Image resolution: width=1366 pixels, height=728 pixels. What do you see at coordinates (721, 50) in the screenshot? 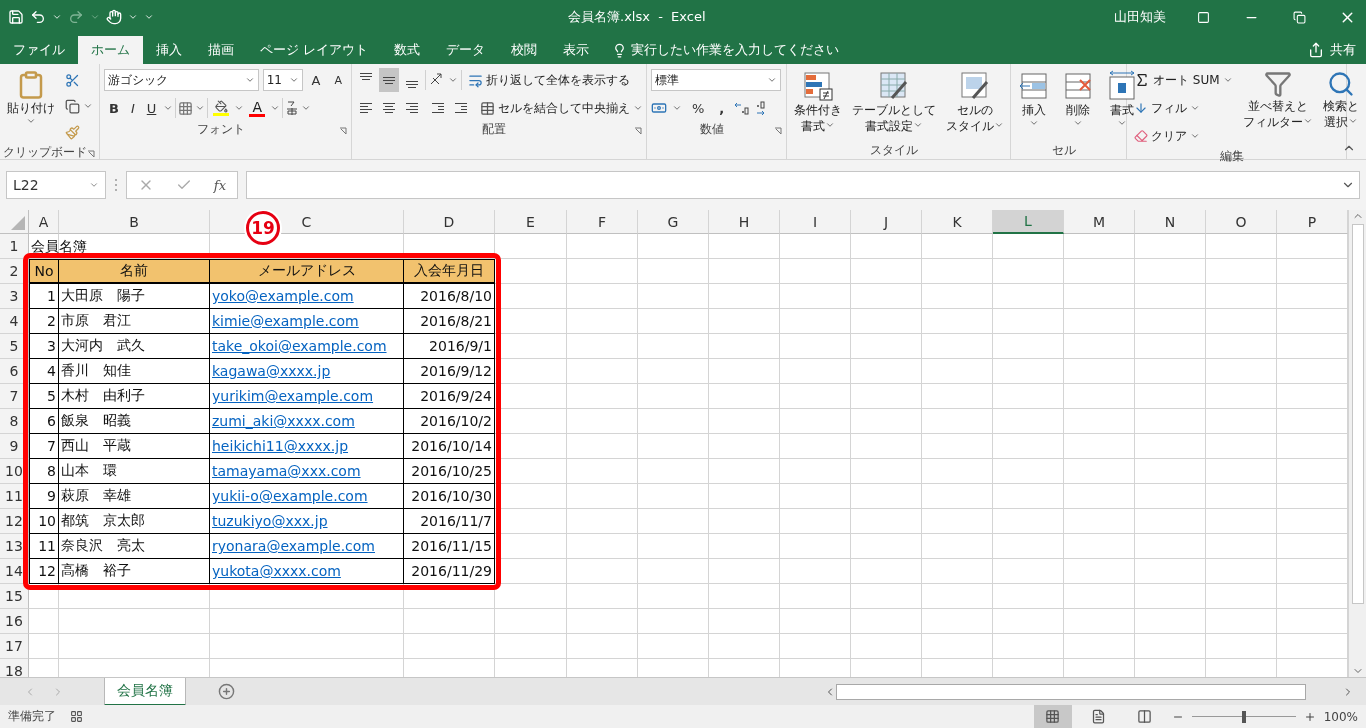
I see `tell-me-field: 実行したい作業を入力してください` at bounding box center [721, 50].